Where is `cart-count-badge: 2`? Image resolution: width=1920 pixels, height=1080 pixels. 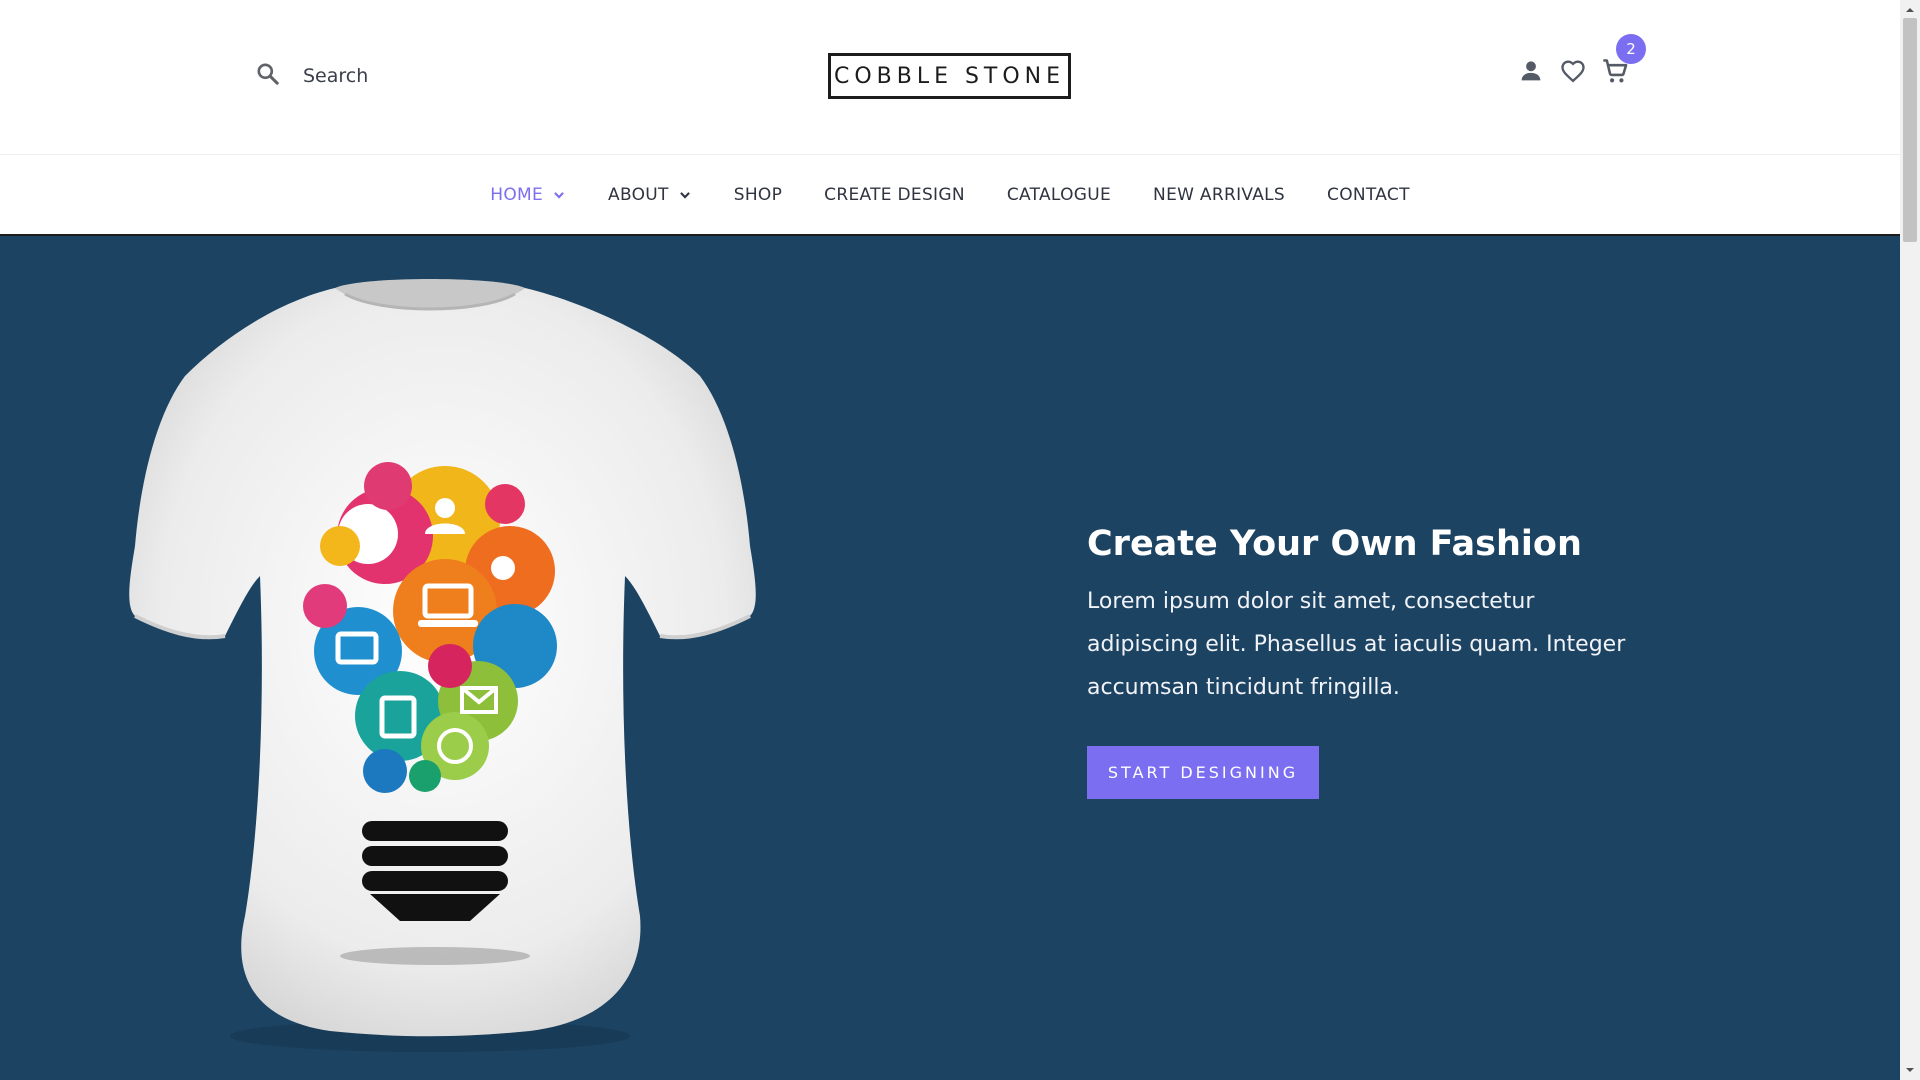 cart-count-badge: 2 is located at coordinates (1631, 49).